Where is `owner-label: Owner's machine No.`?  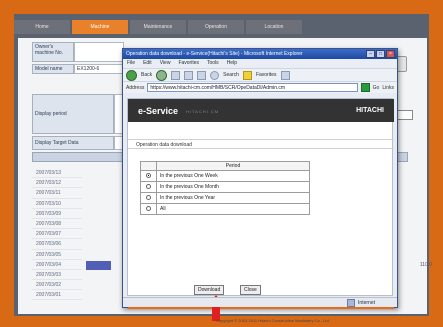 owner-label: Owner's machine No. is located at coordinates (53, 52).